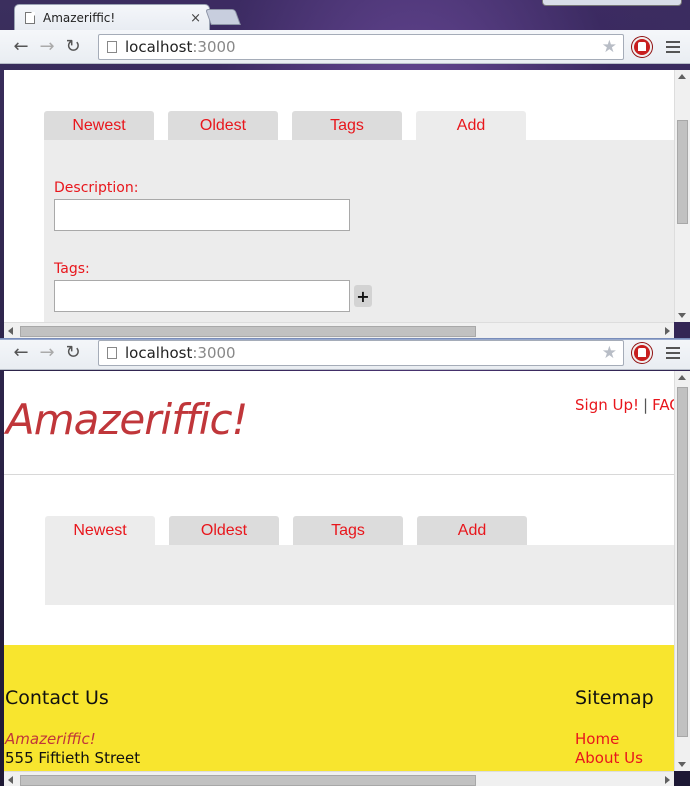  Describe the element at coordinates (223, 17) in the screenshot. I see `new-tab-button` at that location.